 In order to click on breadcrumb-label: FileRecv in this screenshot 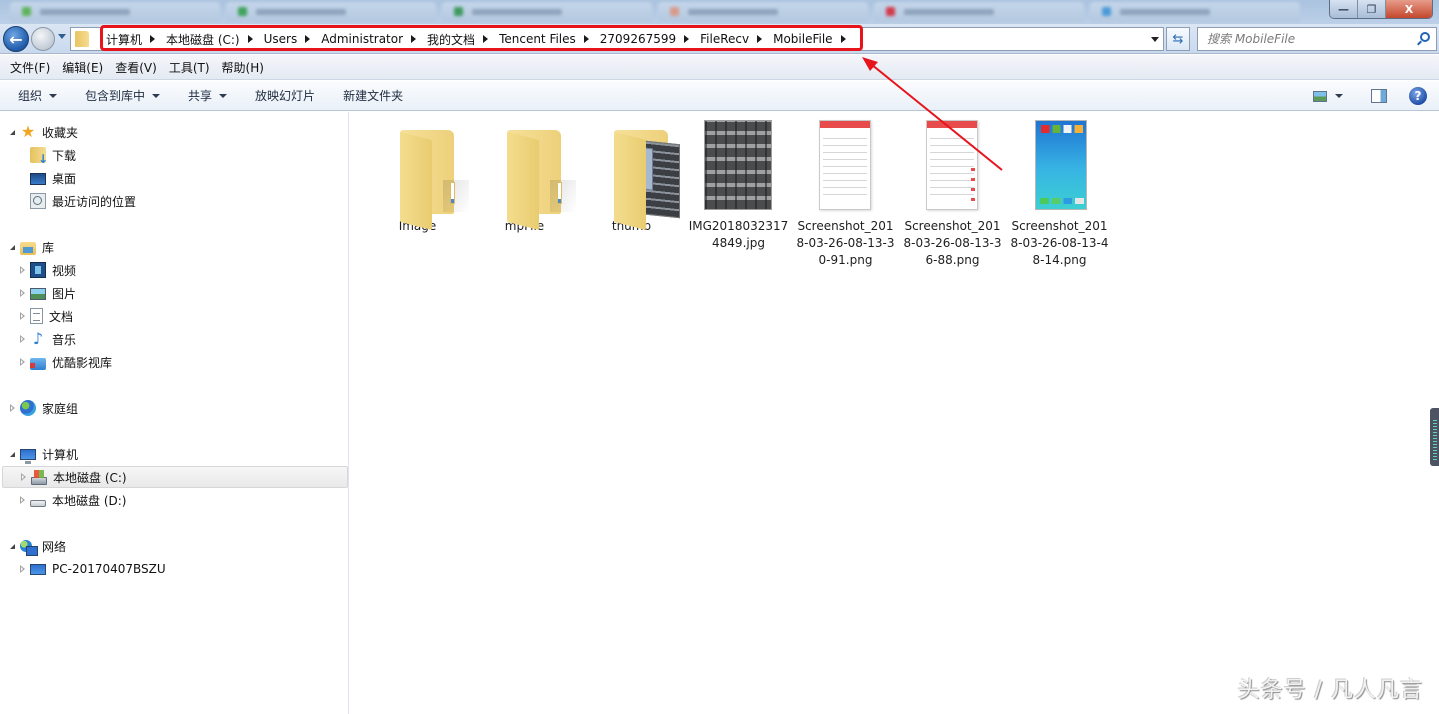, I will do `click(724, 39)`.